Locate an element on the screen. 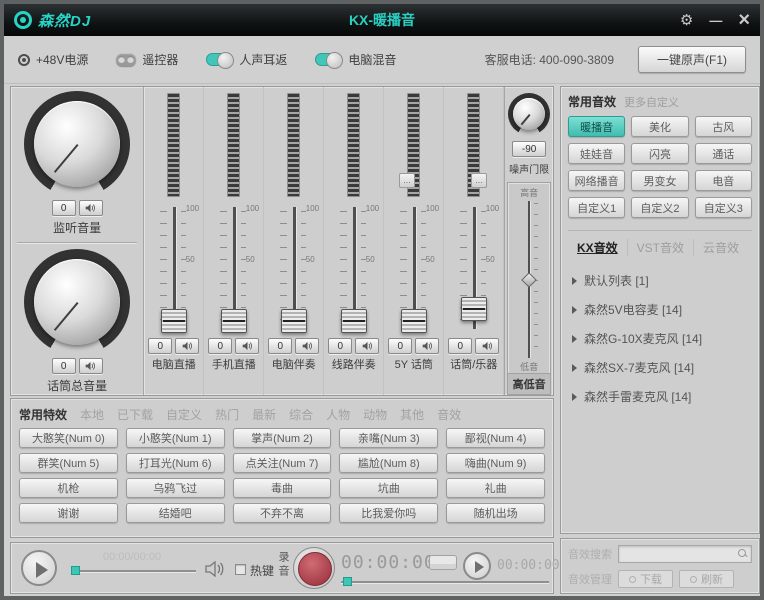 The height and width of the screenshot is (600, 764). more-custom-link: 更多自定义 is located at coordinates (651, 102).